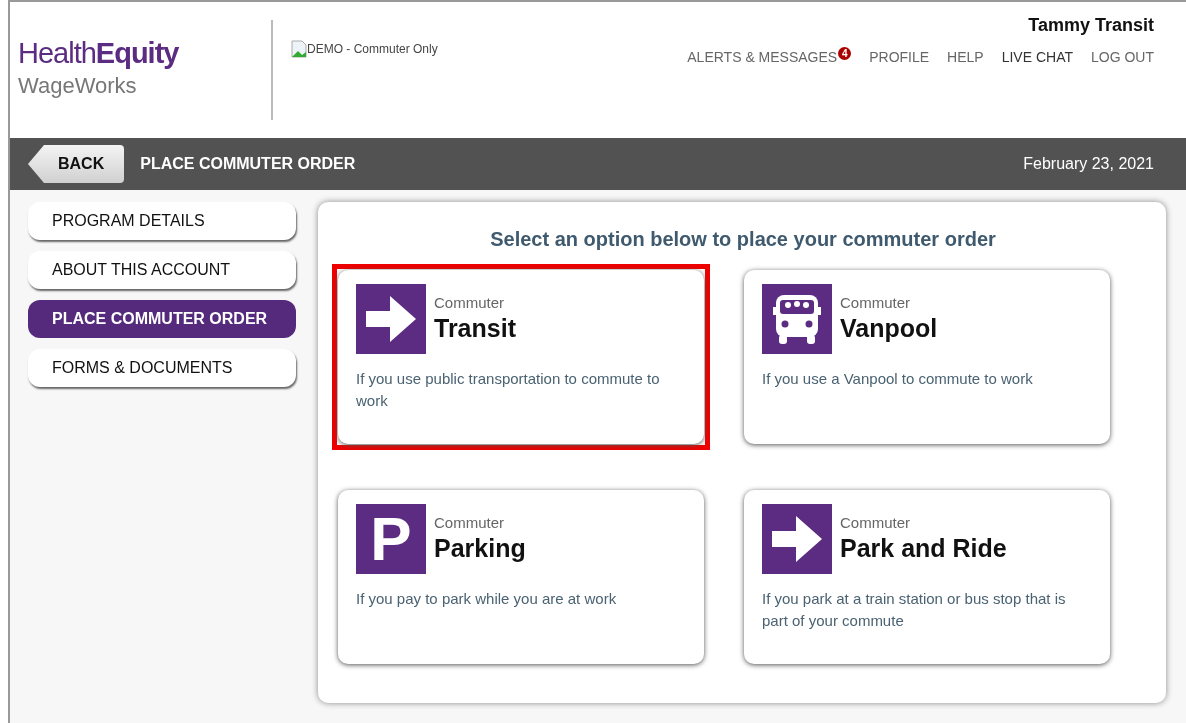  I want to click on logo-subtext: WageWorks, so click(78, 85).